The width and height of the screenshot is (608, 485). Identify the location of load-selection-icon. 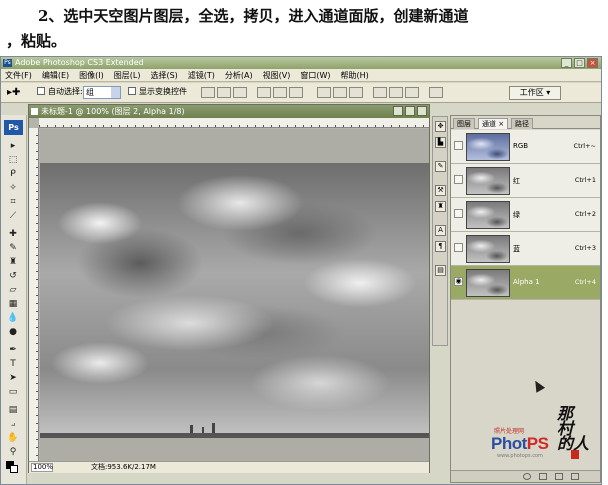
(527, 476).